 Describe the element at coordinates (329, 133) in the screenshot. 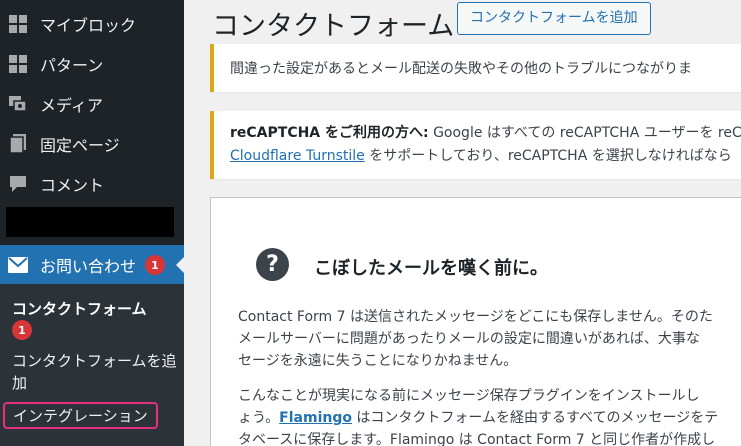

I see `notice-heading: reCAPTCHA をご利用の方へ:` at that location.